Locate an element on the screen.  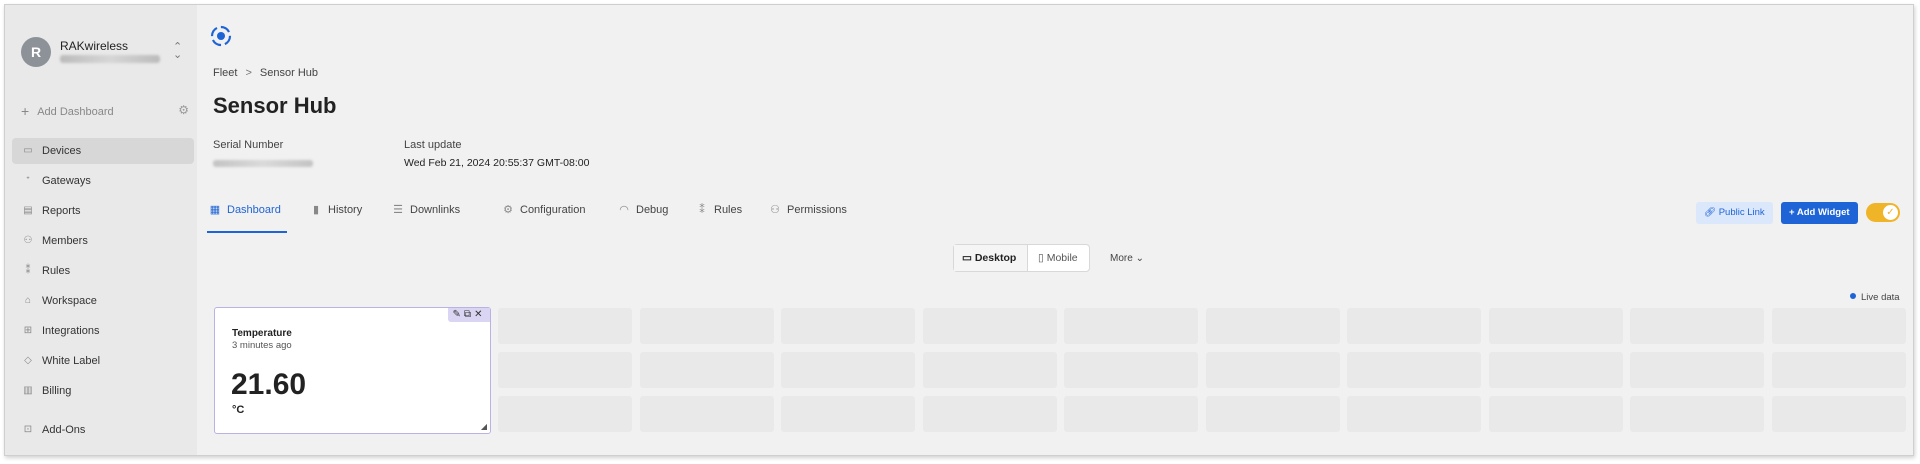
chevron-updown-icon: ⌃ ⌄ is located at coordinates (178, 51).